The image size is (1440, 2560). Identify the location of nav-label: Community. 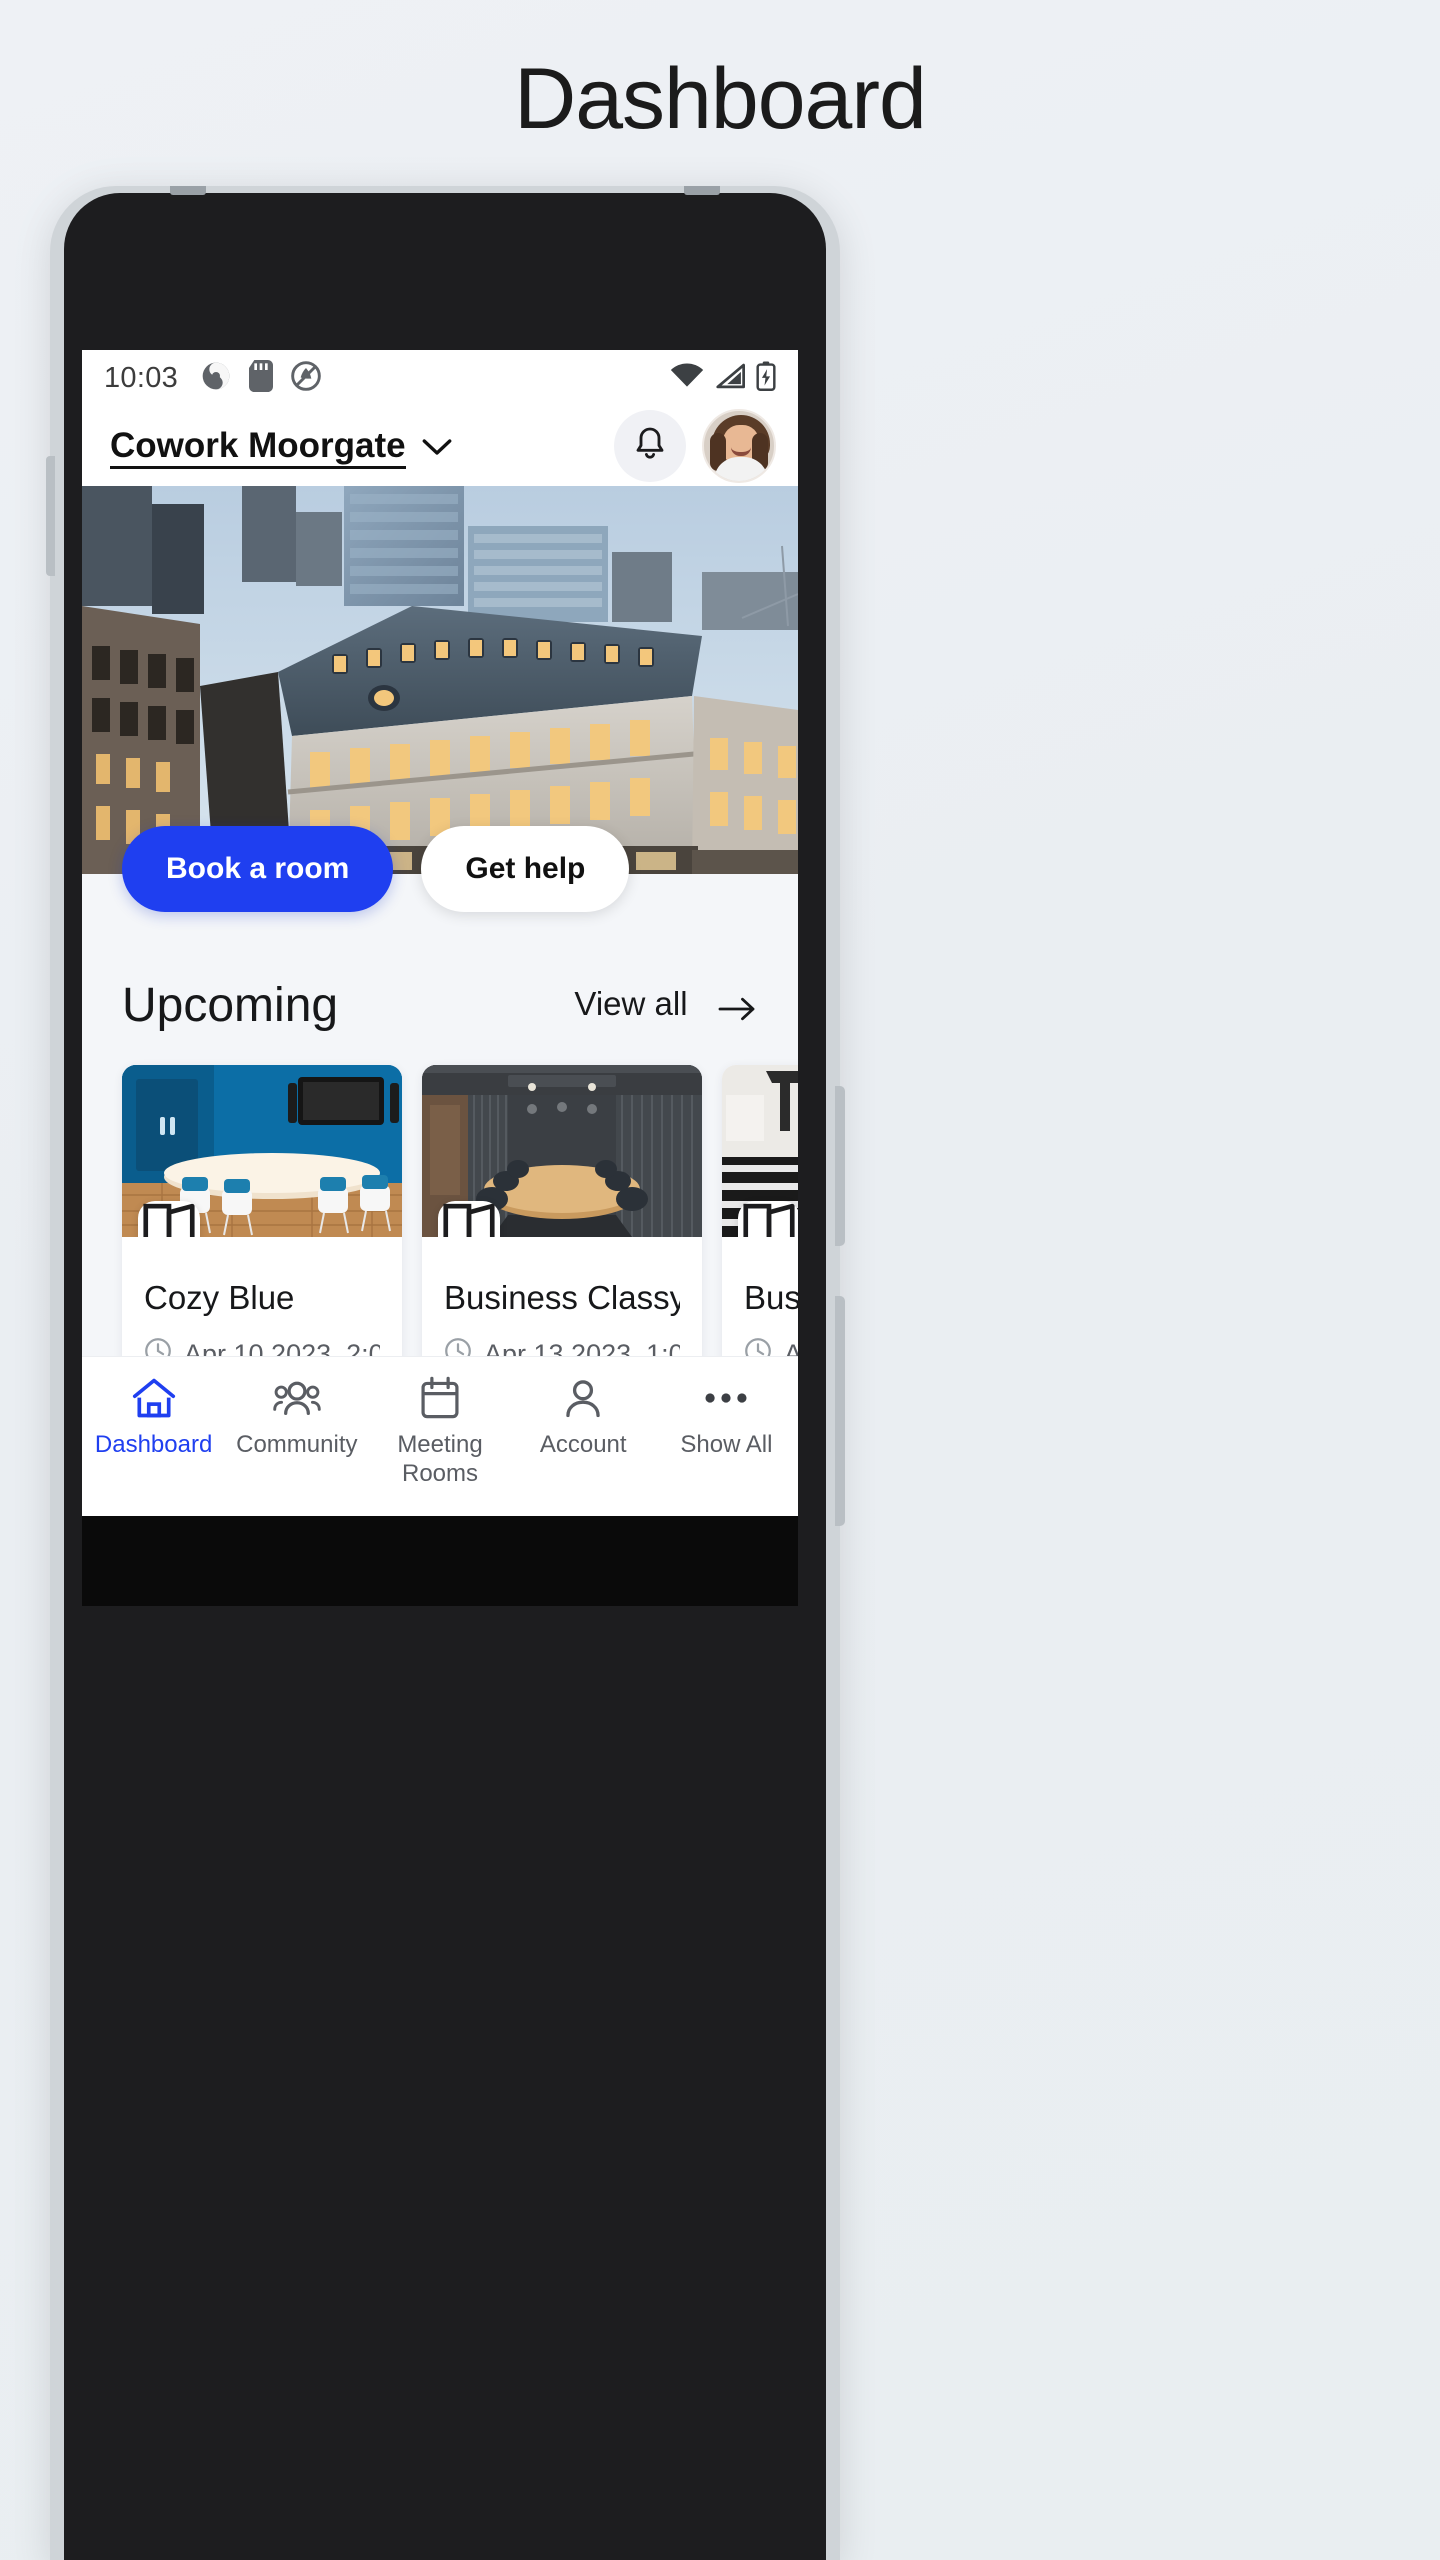
(297, 1444).